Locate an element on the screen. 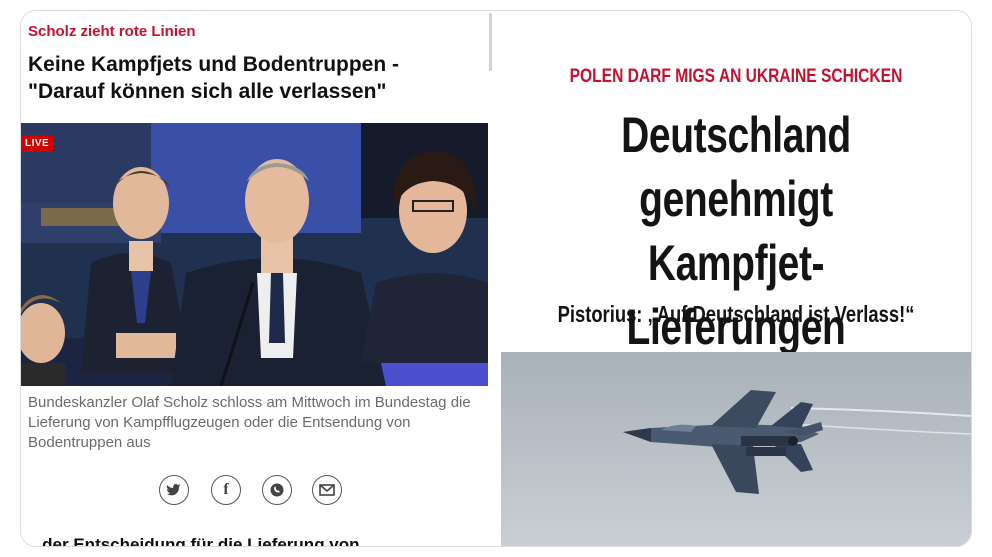  left-headline-line1: Keine Kampfjets und Bodentruppen - is located at coordinates (214, 64).